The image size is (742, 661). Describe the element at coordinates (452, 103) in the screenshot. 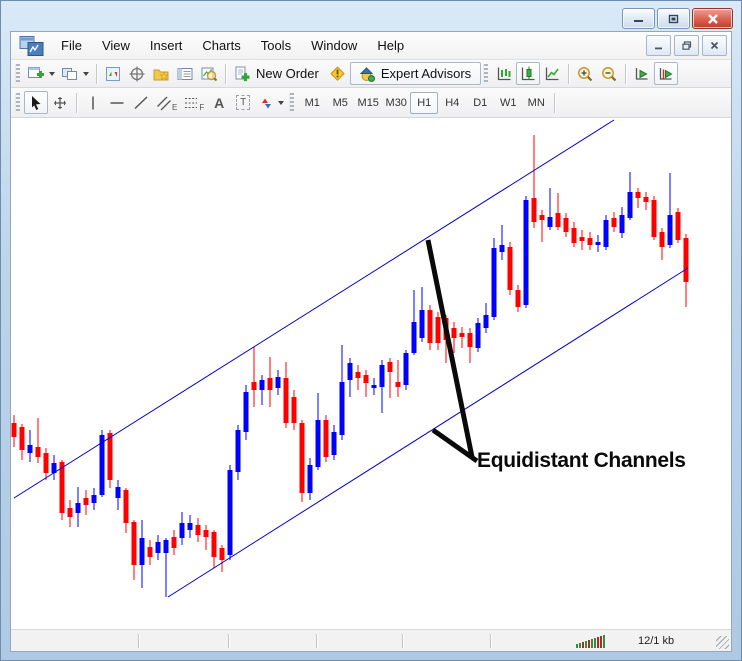

I see `timeframe-h4-button: H4` at that location.